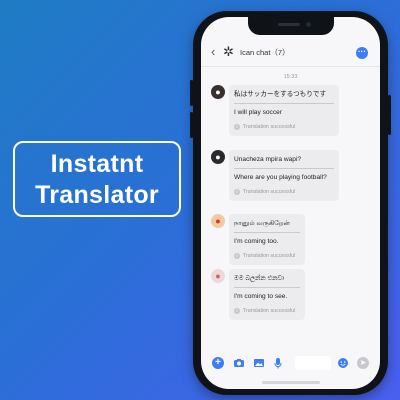 The image size is (400, 400). What do you see at coordinates (97, 195) in the screenshot?
I see `headline-line-2: Translator` at bounding box center [97, 195].